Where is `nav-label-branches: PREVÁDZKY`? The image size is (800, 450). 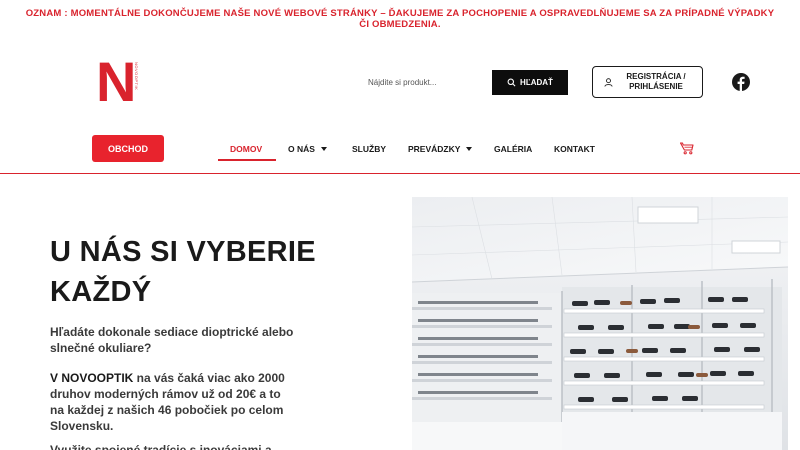 nav-label-branches: PREVÁDZKY is located at coordinates (434, 148).